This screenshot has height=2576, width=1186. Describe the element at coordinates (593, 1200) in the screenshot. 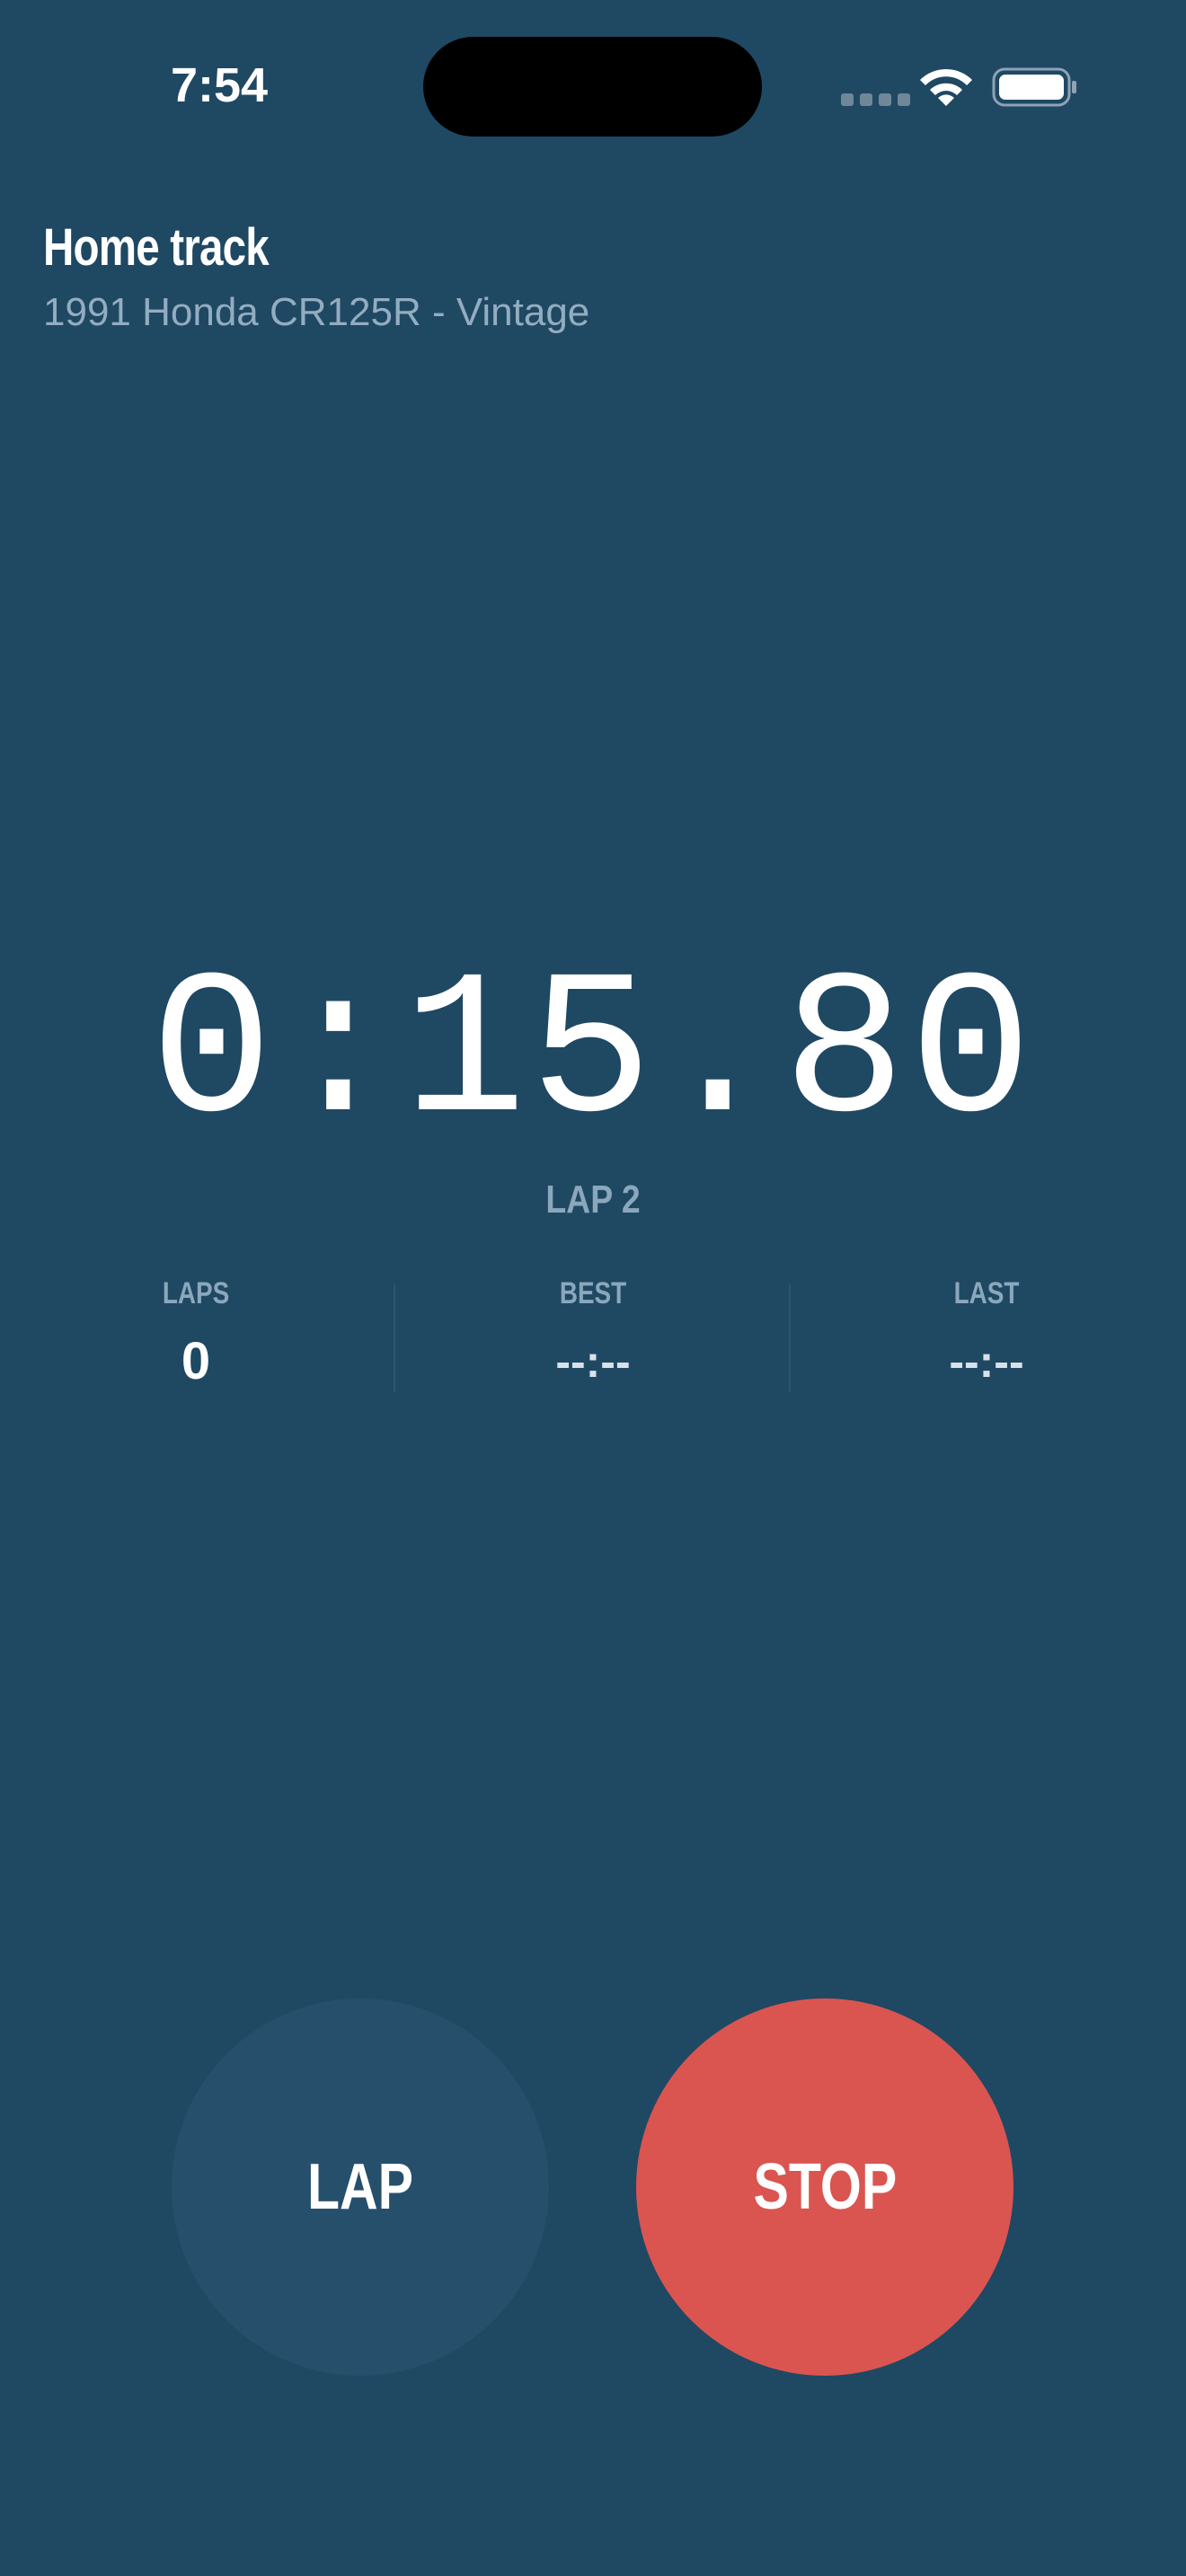

I see `current-lap-label: LAP 2` at that location.